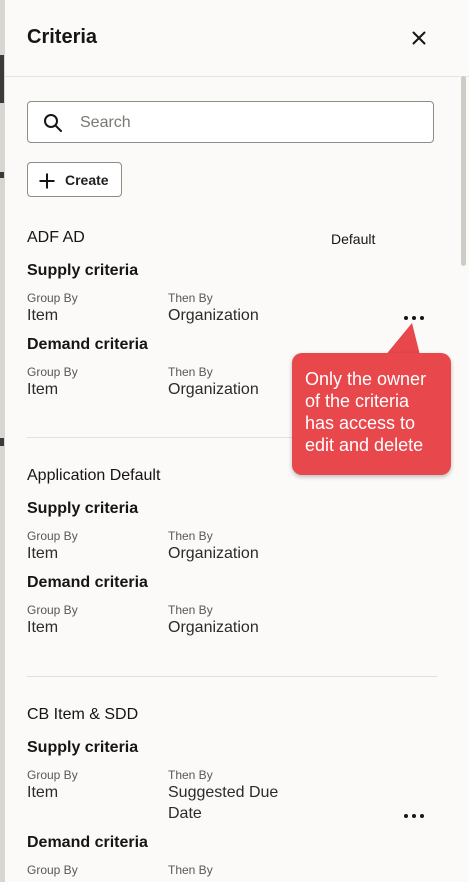  Describe the element at coordinates (53, 123) in the screenshot. I see `search-icon` at that location.